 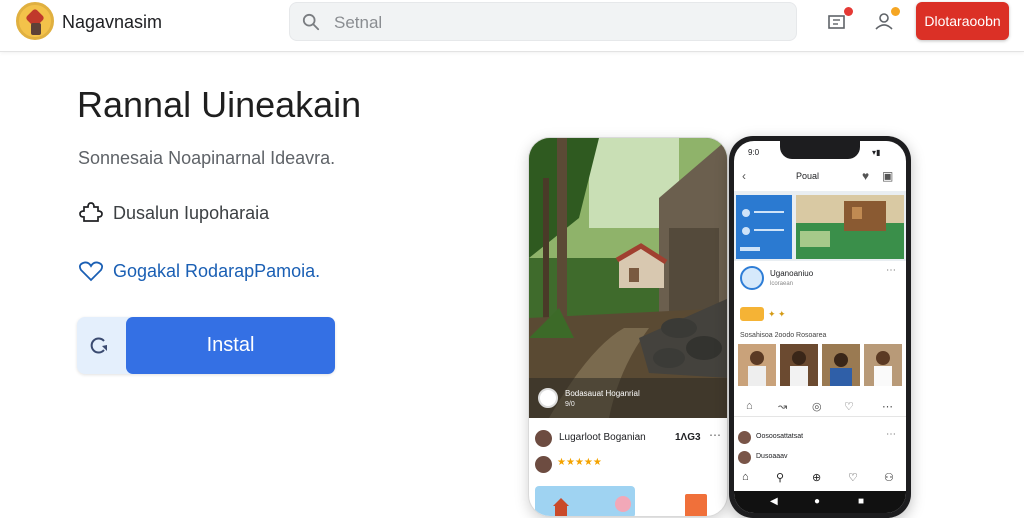 What do you see at coordinates (112, 22) in the screenshot?
I see `app-name: Nagavnasim` at bounding box center [112, 22].